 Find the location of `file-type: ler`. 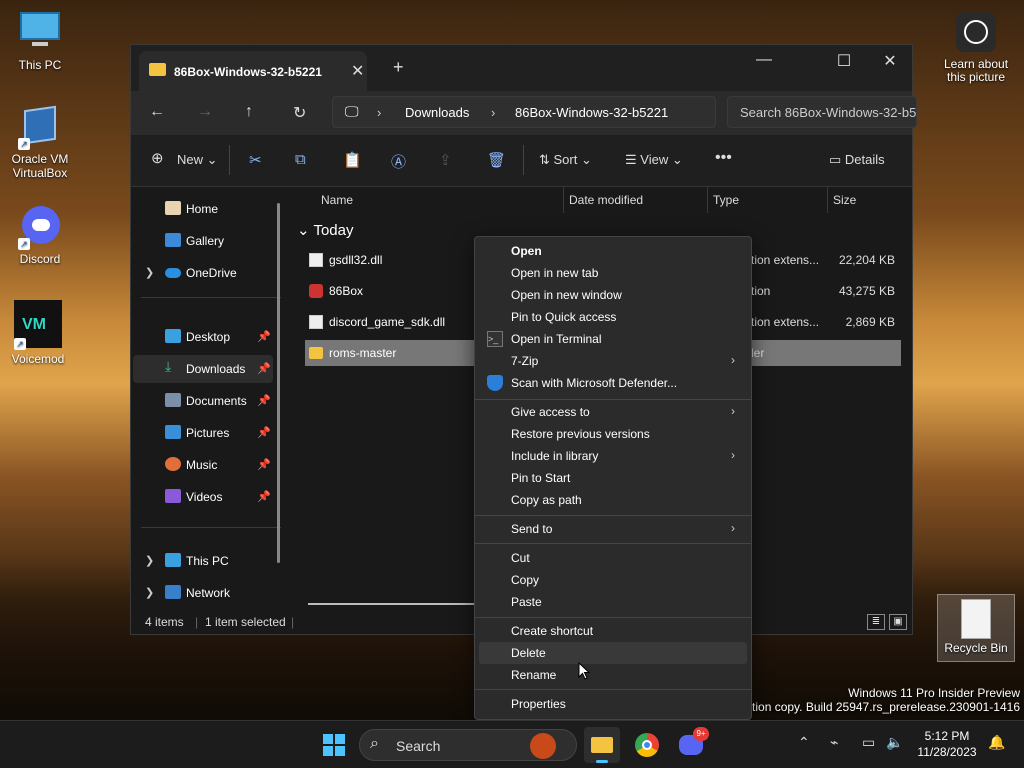

file-type: ler is located at coordinates (758, 353).